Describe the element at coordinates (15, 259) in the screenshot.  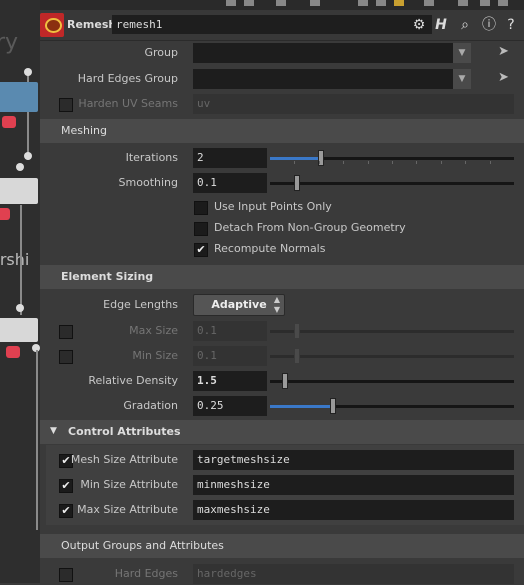
I see `network-bg-text: ershi` at that location.